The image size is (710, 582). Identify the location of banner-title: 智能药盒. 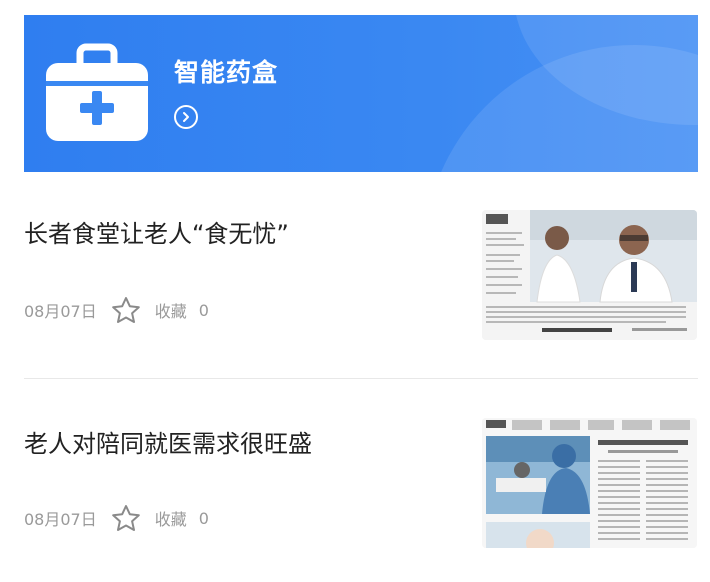
(226, 72).